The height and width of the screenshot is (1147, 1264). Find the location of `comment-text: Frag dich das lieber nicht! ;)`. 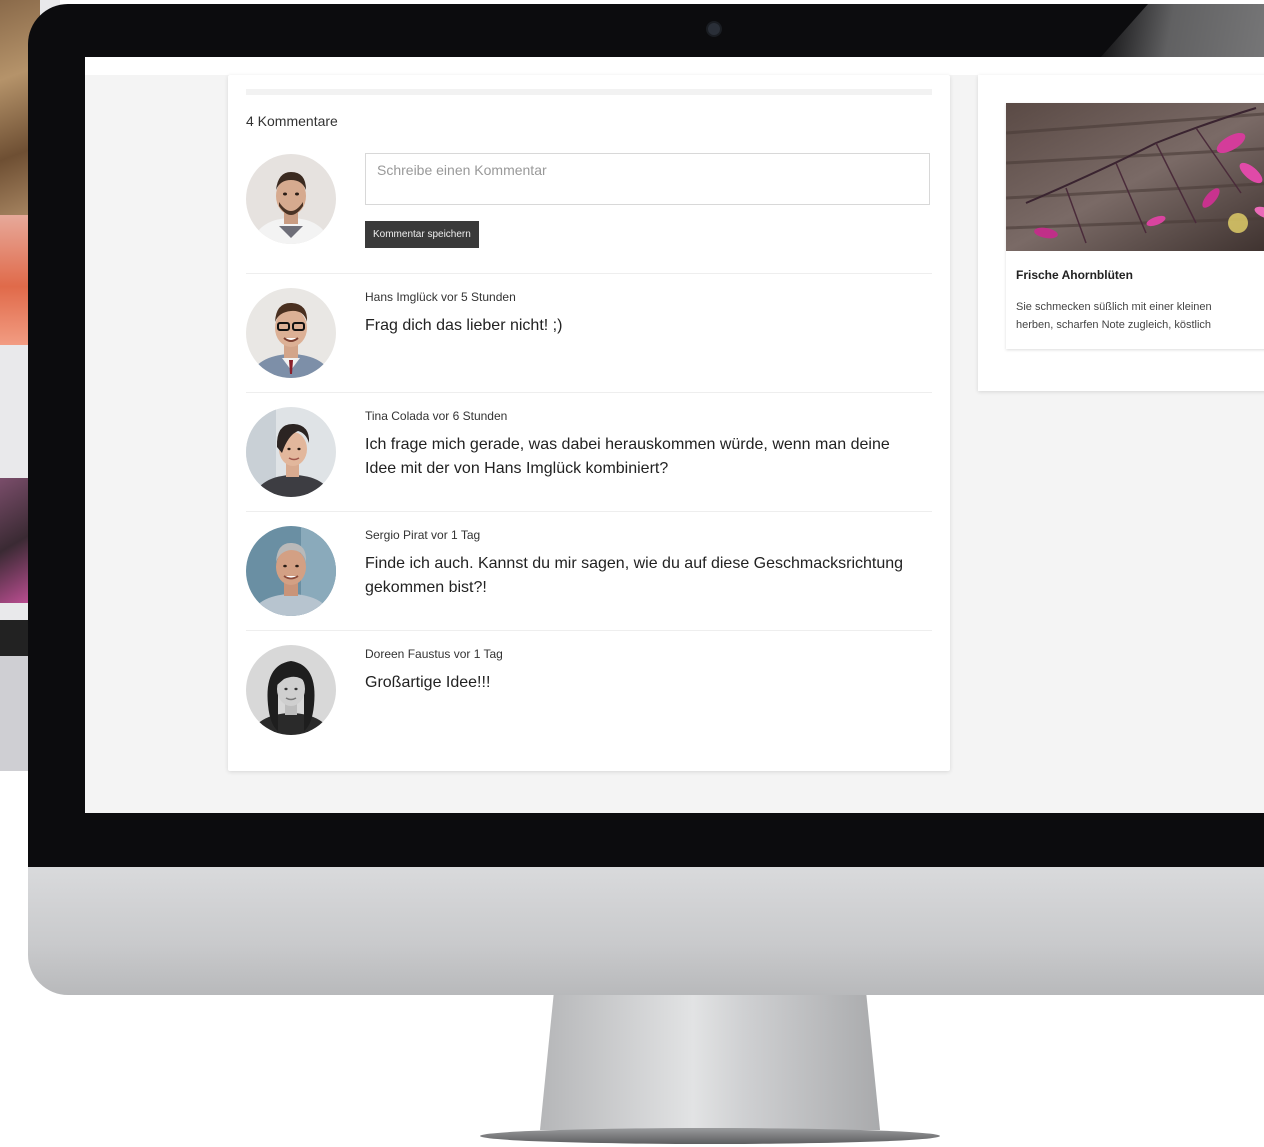

comment-text: Frag dich das lieber nicht! ;) is located at coordinates (464, 325).